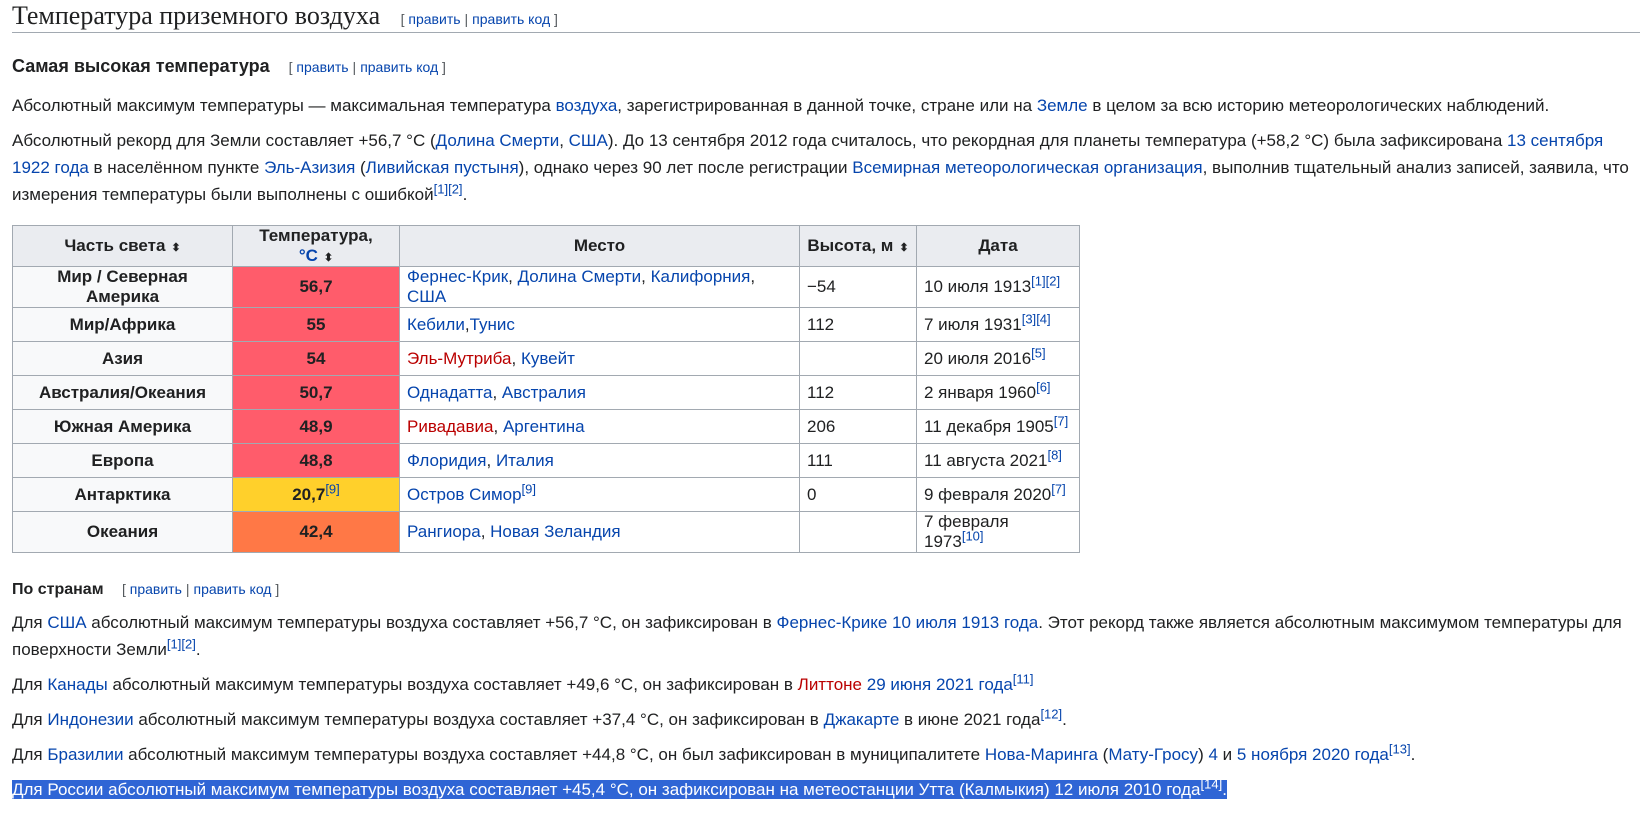 The image size is (1640, 827). What do you see at coordinates (122, 392) in the screenshot?
I see `cell-region: Австралия/Океания` at bounding box center [122, 392].